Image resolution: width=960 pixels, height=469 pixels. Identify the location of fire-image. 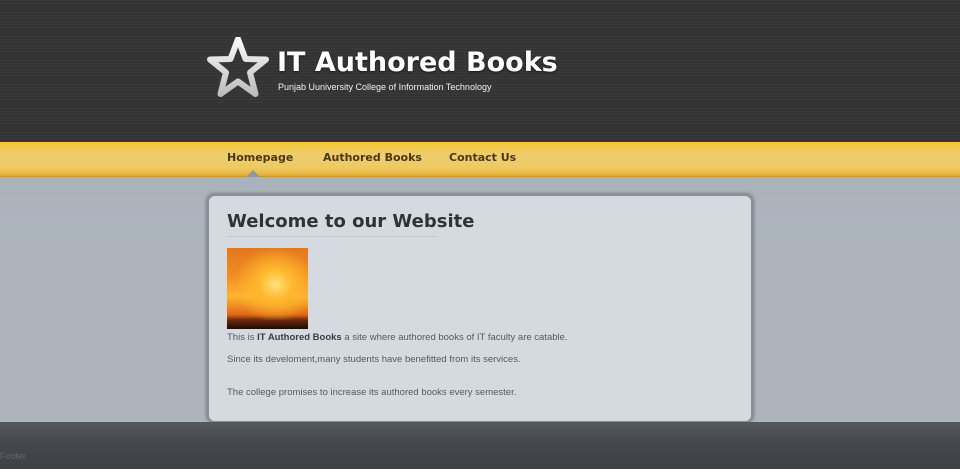
(267, 288).